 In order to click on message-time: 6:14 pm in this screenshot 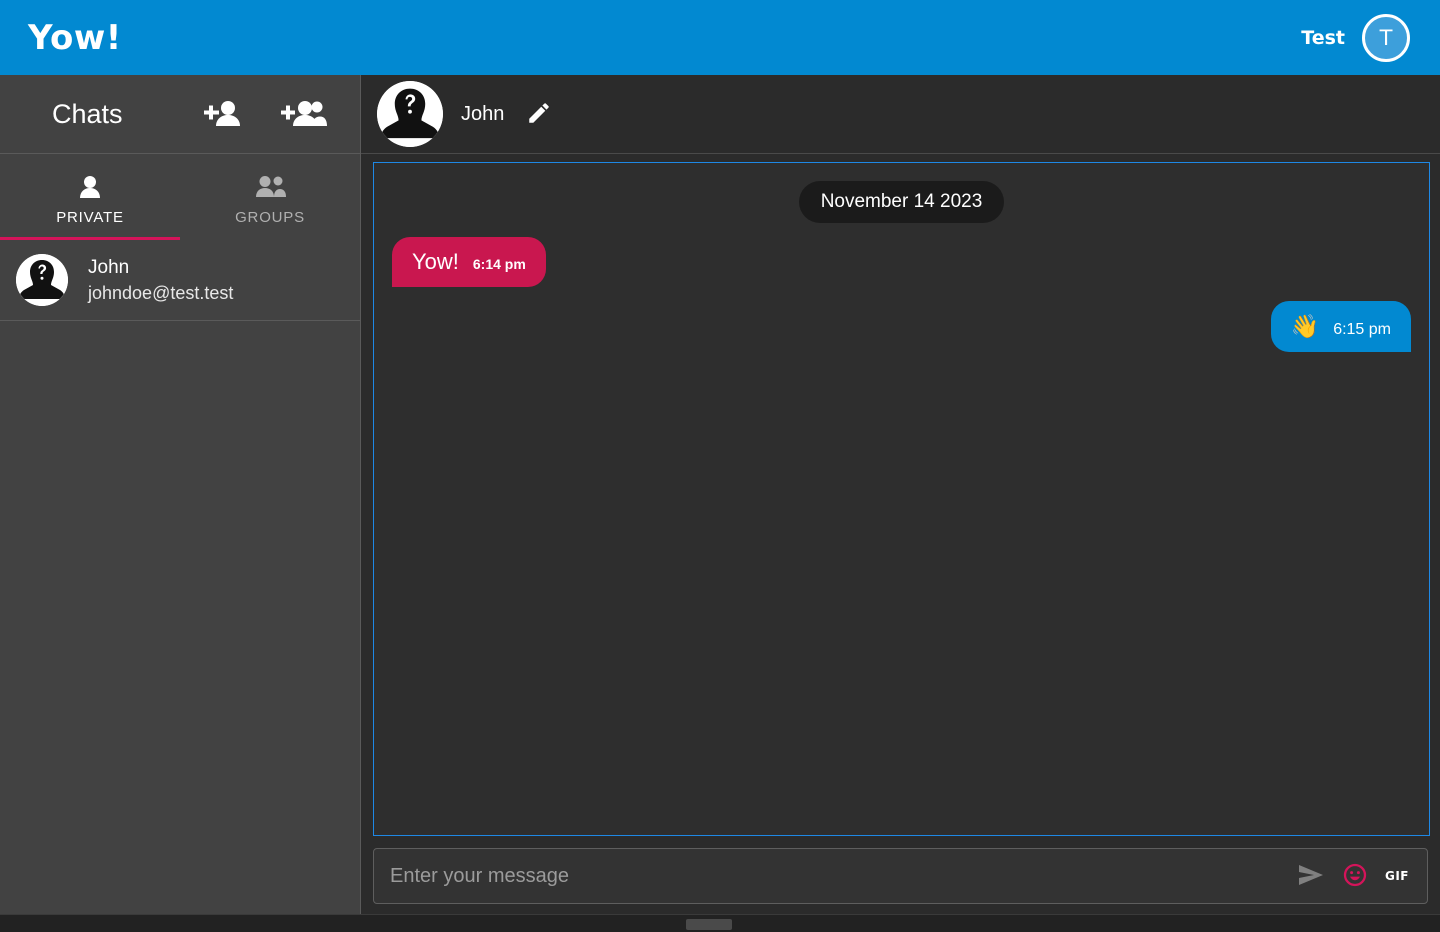, I will do `click(499, 264)`.